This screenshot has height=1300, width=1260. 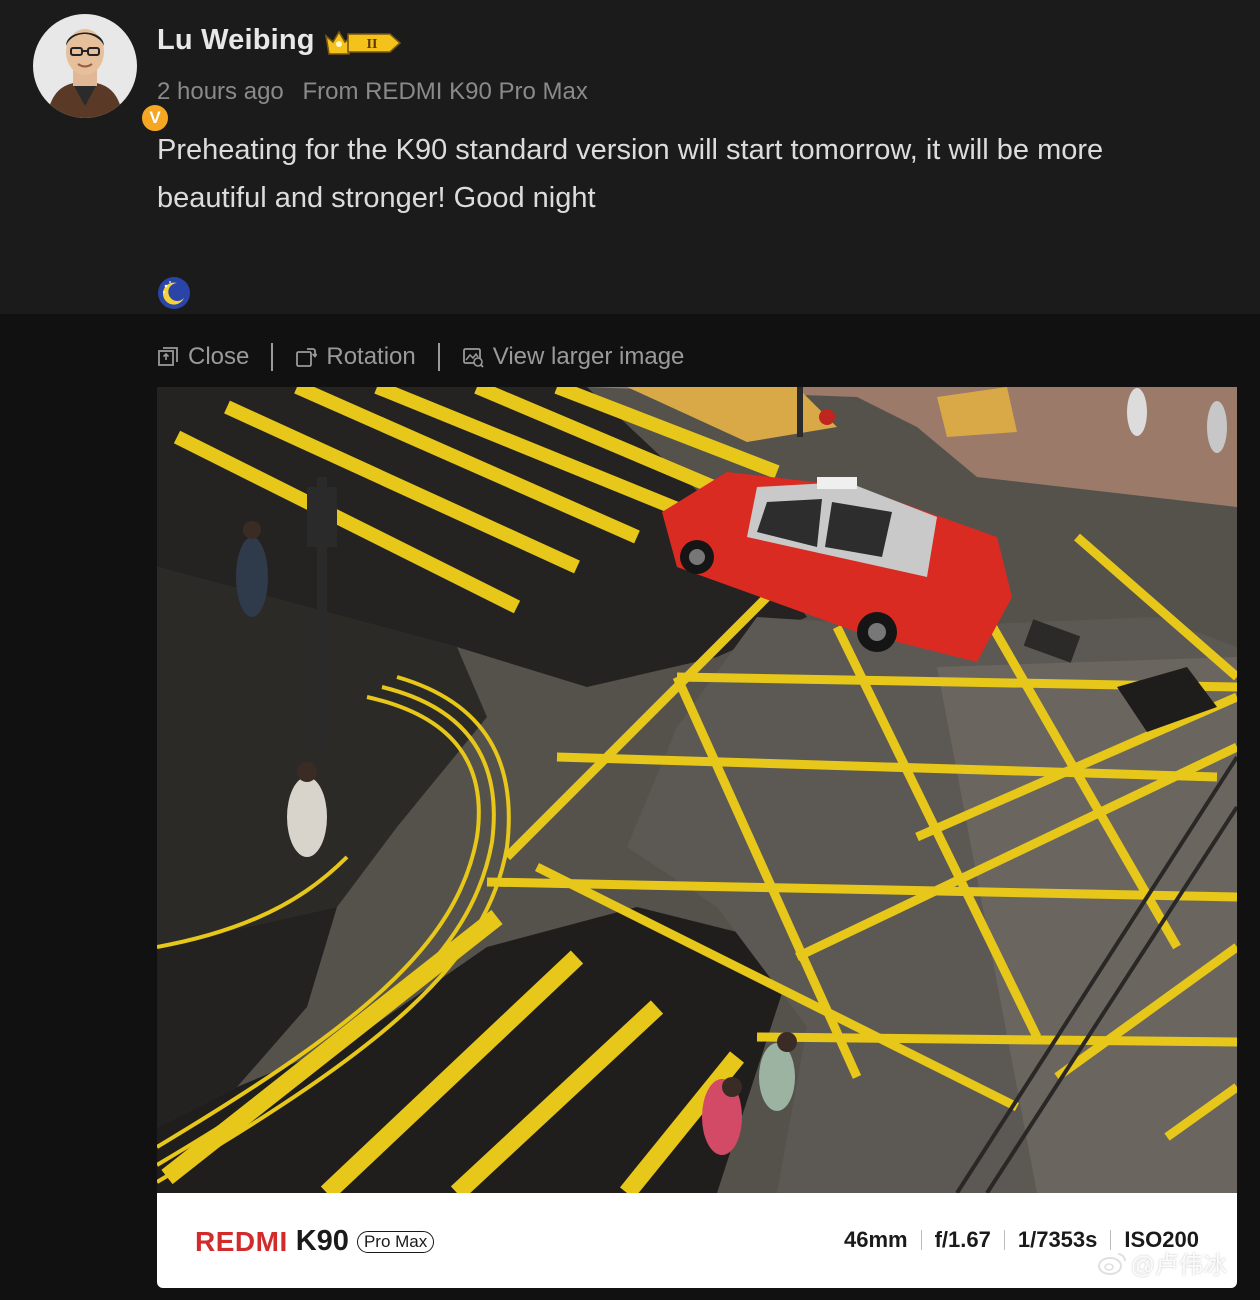 What do you see at coordinates (395, 1241) in the screenshot?
I see `model-variant: Pro Max` at bounding box center [395, 1241].